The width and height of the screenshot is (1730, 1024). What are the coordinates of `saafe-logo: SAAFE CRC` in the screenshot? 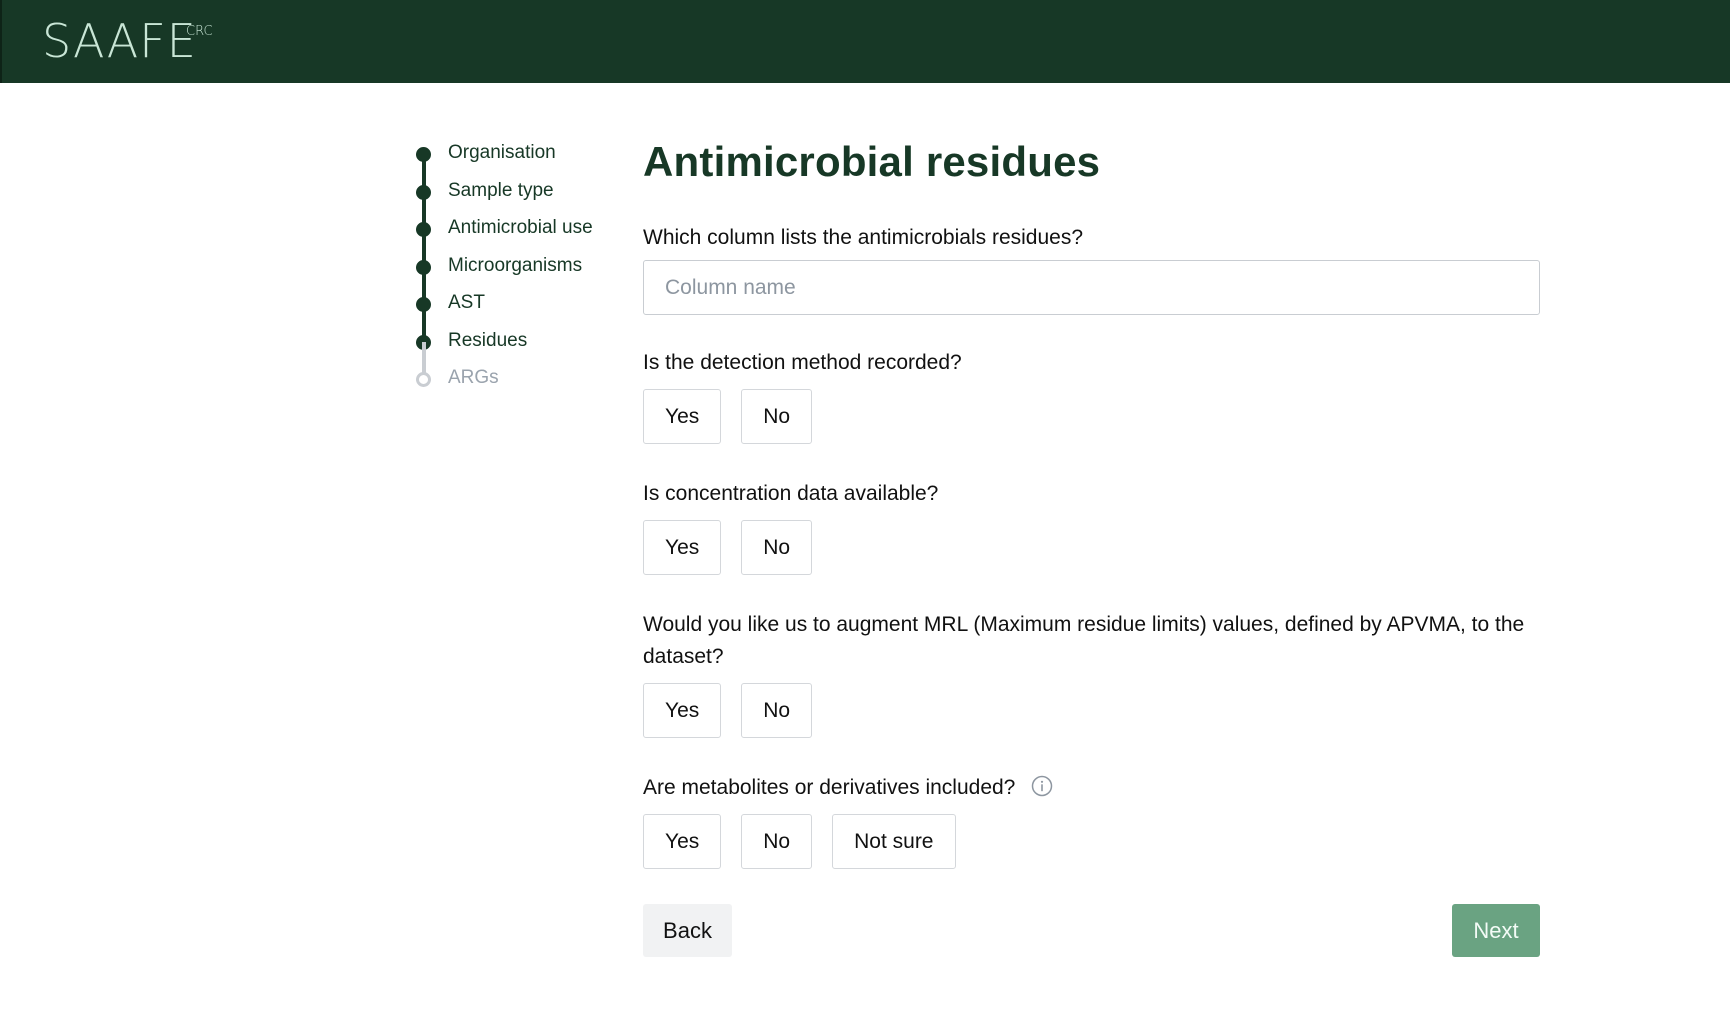 It's located at (127, 41).